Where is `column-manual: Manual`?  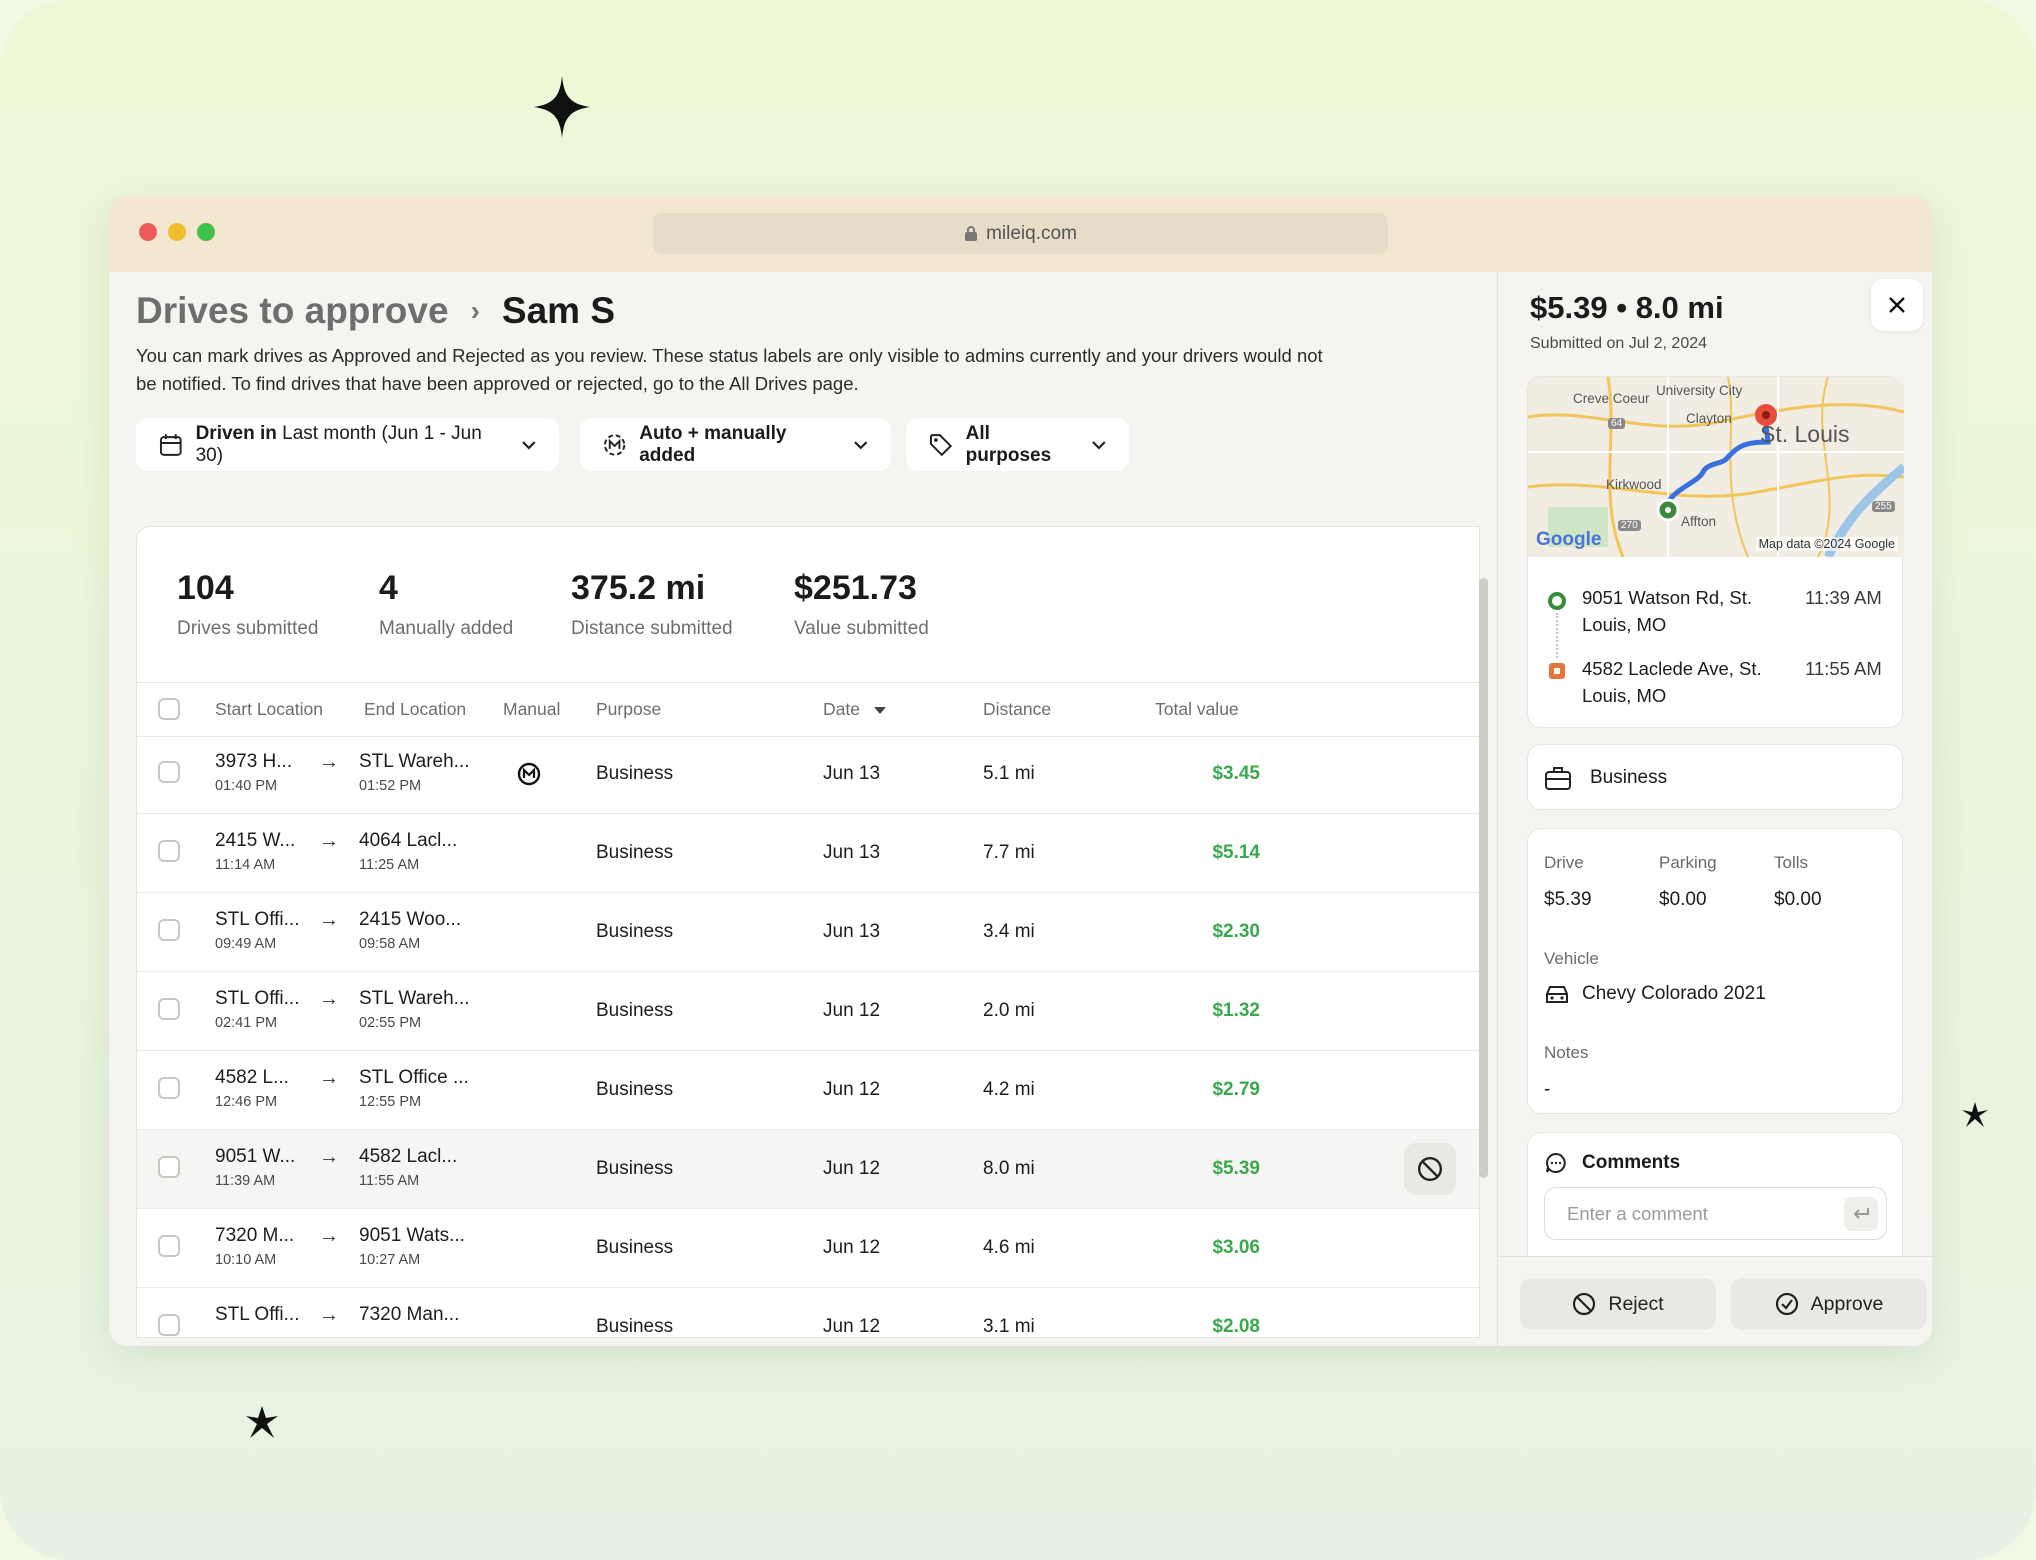 column-manual: Manual is located at coordinates (531, 709).